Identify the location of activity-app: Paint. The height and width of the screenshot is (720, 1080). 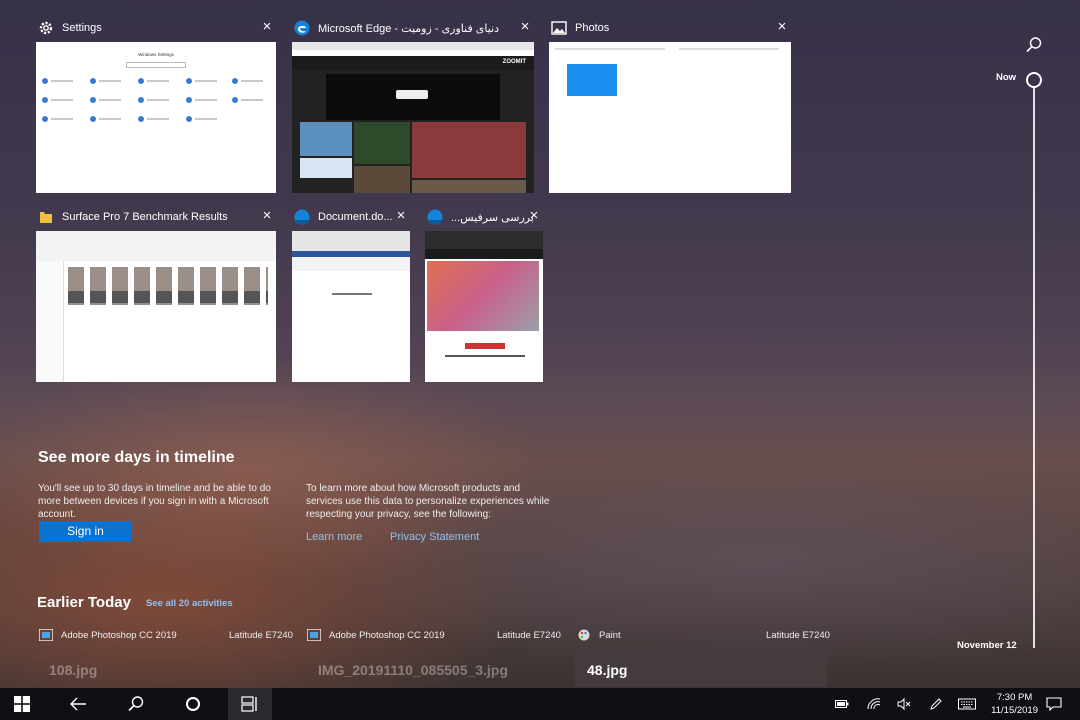
(599, 635).